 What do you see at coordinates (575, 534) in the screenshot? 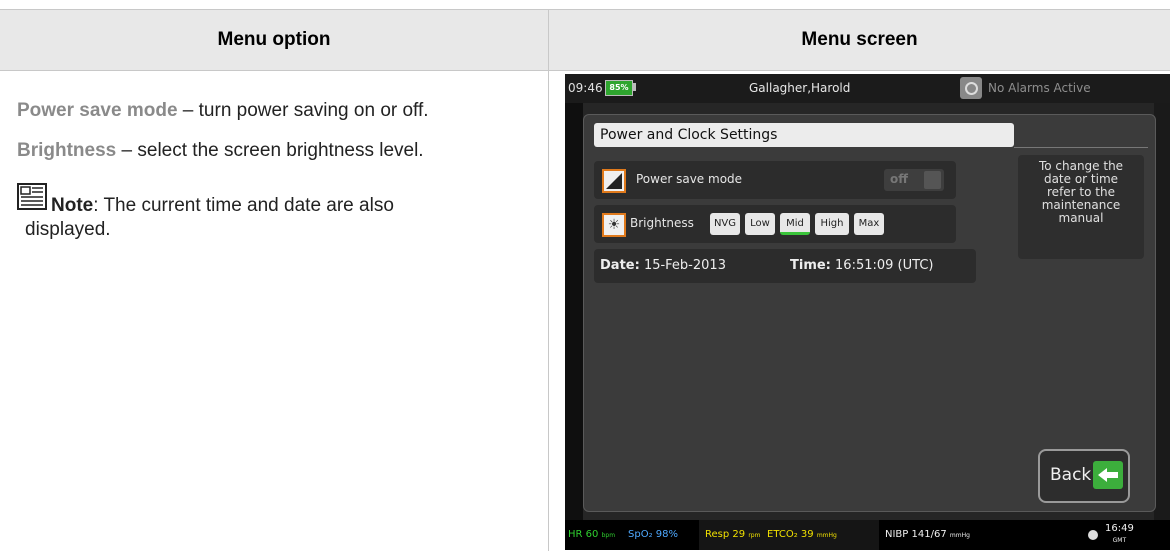
I see `hr-label: HR` at bounding box center [575, 534].